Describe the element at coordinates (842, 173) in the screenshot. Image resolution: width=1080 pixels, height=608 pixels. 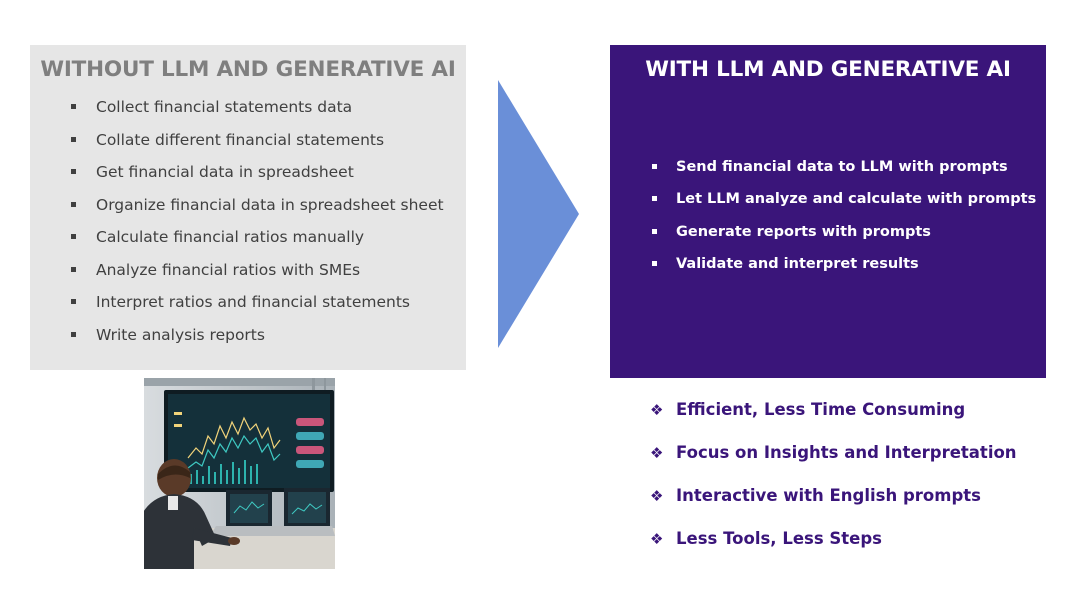
I see `list-item: Send financial data to LLM with prompts` at that location.